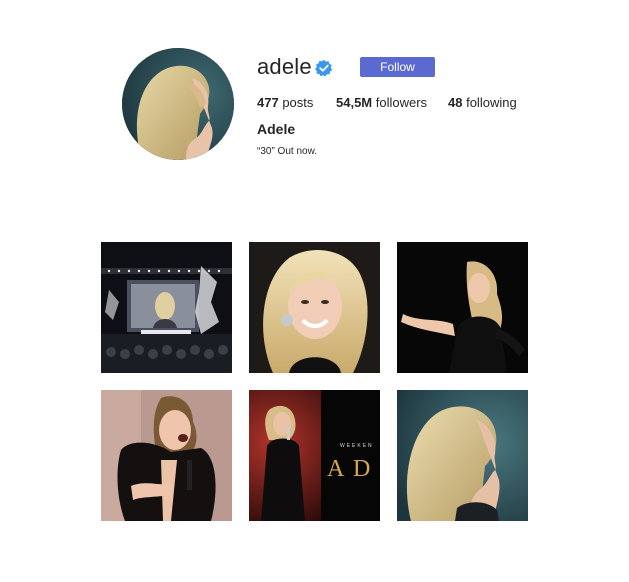 Image resolution: width=629 pixels, height=582 pixels. I want to click on post-tile-profile-portrait, so click(462, 455).